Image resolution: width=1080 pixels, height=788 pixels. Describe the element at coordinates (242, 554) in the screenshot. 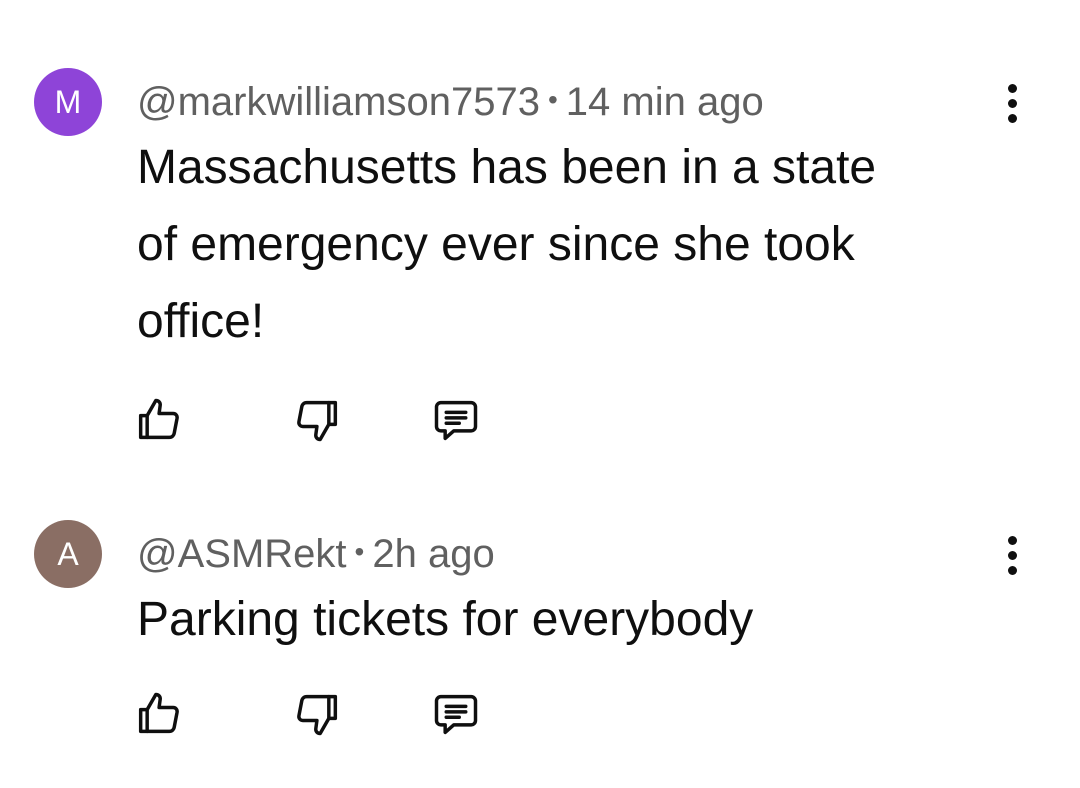

I see `comment-author: @ASMRekt` at that location.